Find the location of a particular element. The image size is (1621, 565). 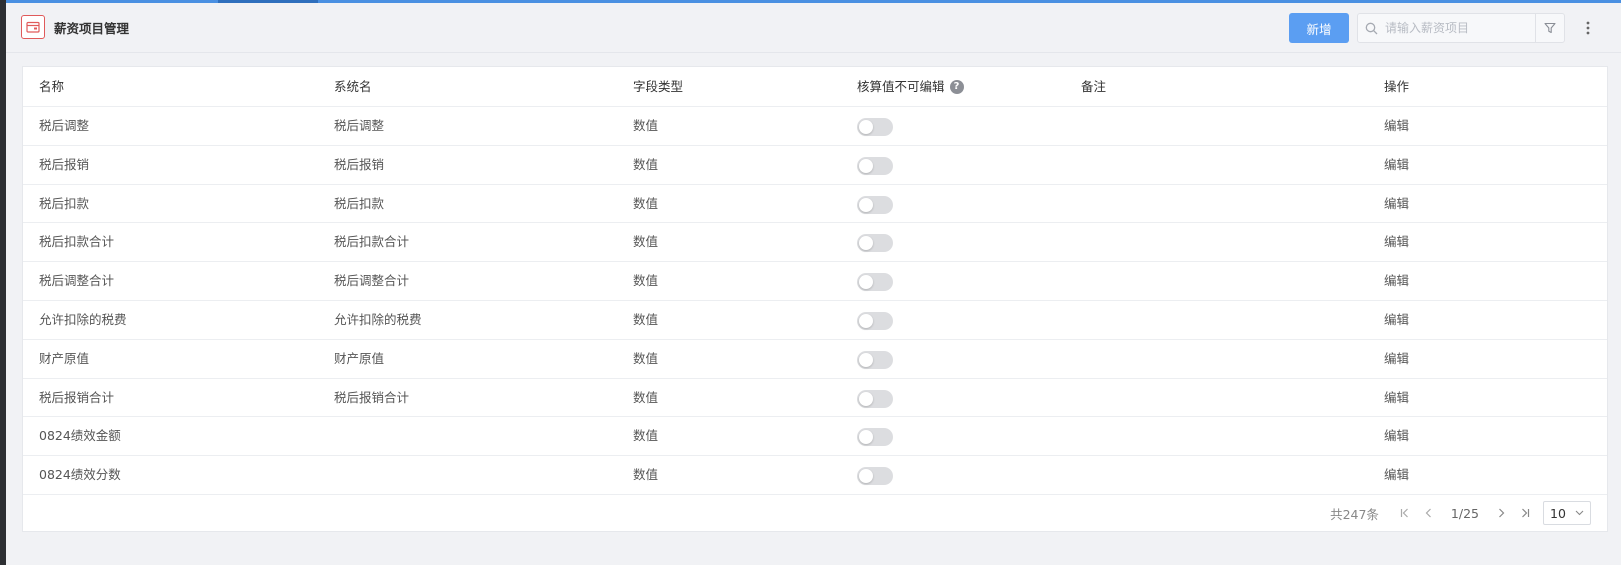

table-row: 税后报销合计 税后报销合计 数值 编辑 is located at coordinates (815, 398).